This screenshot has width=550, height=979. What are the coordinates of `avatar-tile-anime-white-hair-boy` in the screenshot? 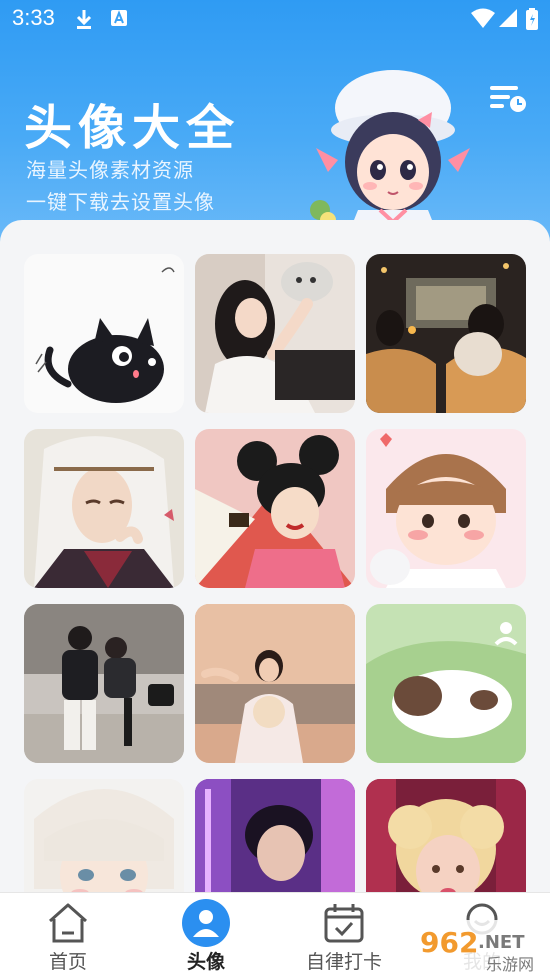 It's located at (104, 835).